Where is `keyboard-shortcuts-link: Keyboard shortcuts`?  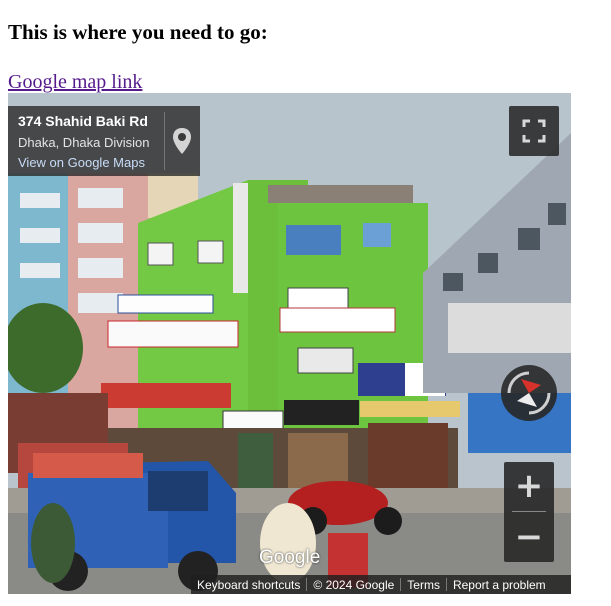
keyboard-shortcuts-link: Keyboard shortcuts is located at coordinates (248, 585).